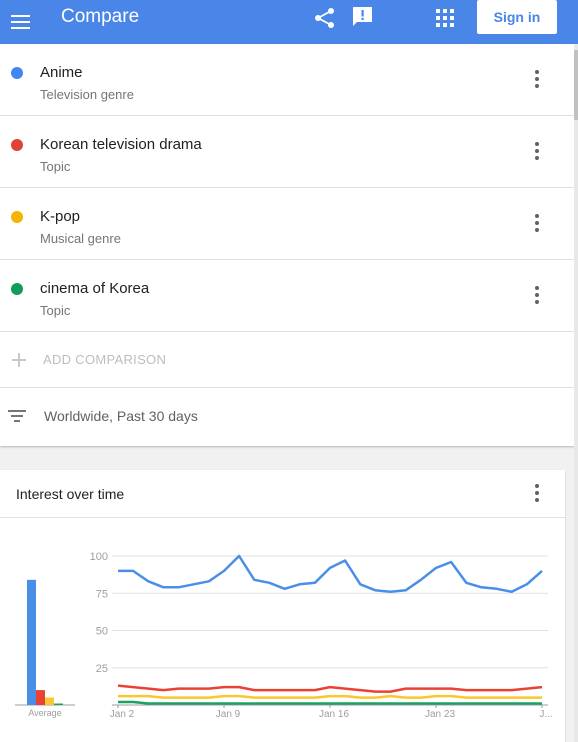  What do you see at coordinates (95, 288) in the screenshot?
I see `term-name: cinema of Korea` at bounding box center [95, 288].